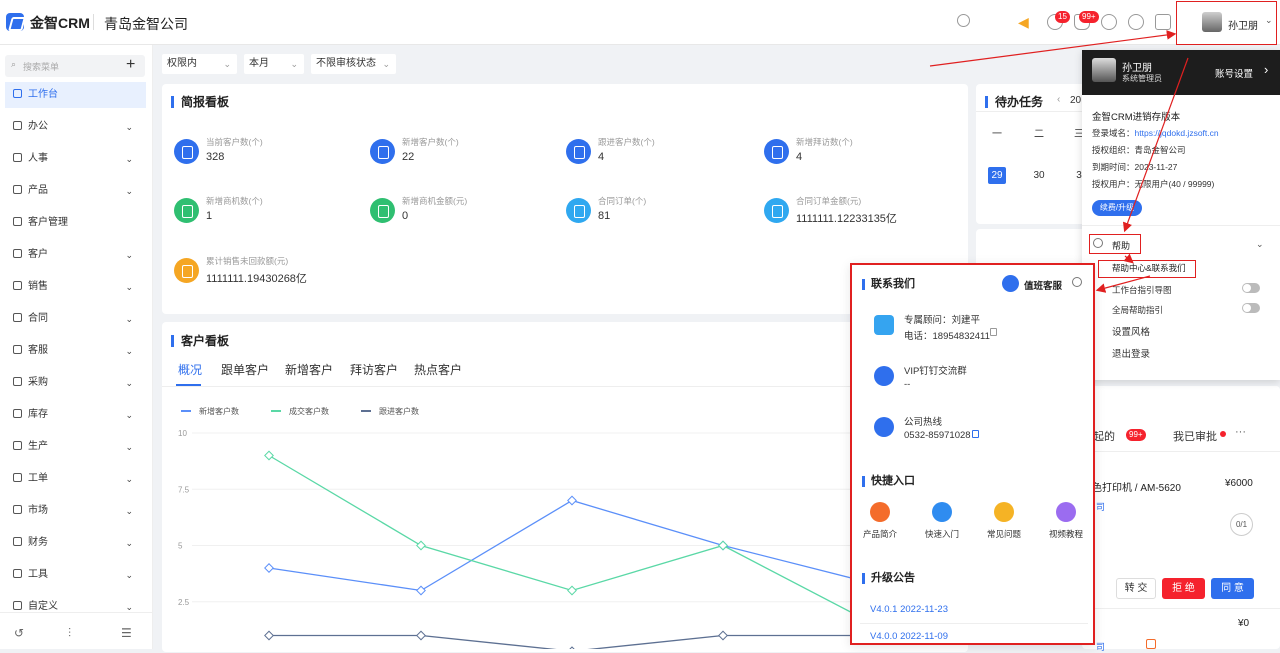  What do you see at coordinates (76, 127) in the screenshot?
I see `sidebar-item: 办公 ⌄` at bounding box center [76, 127].